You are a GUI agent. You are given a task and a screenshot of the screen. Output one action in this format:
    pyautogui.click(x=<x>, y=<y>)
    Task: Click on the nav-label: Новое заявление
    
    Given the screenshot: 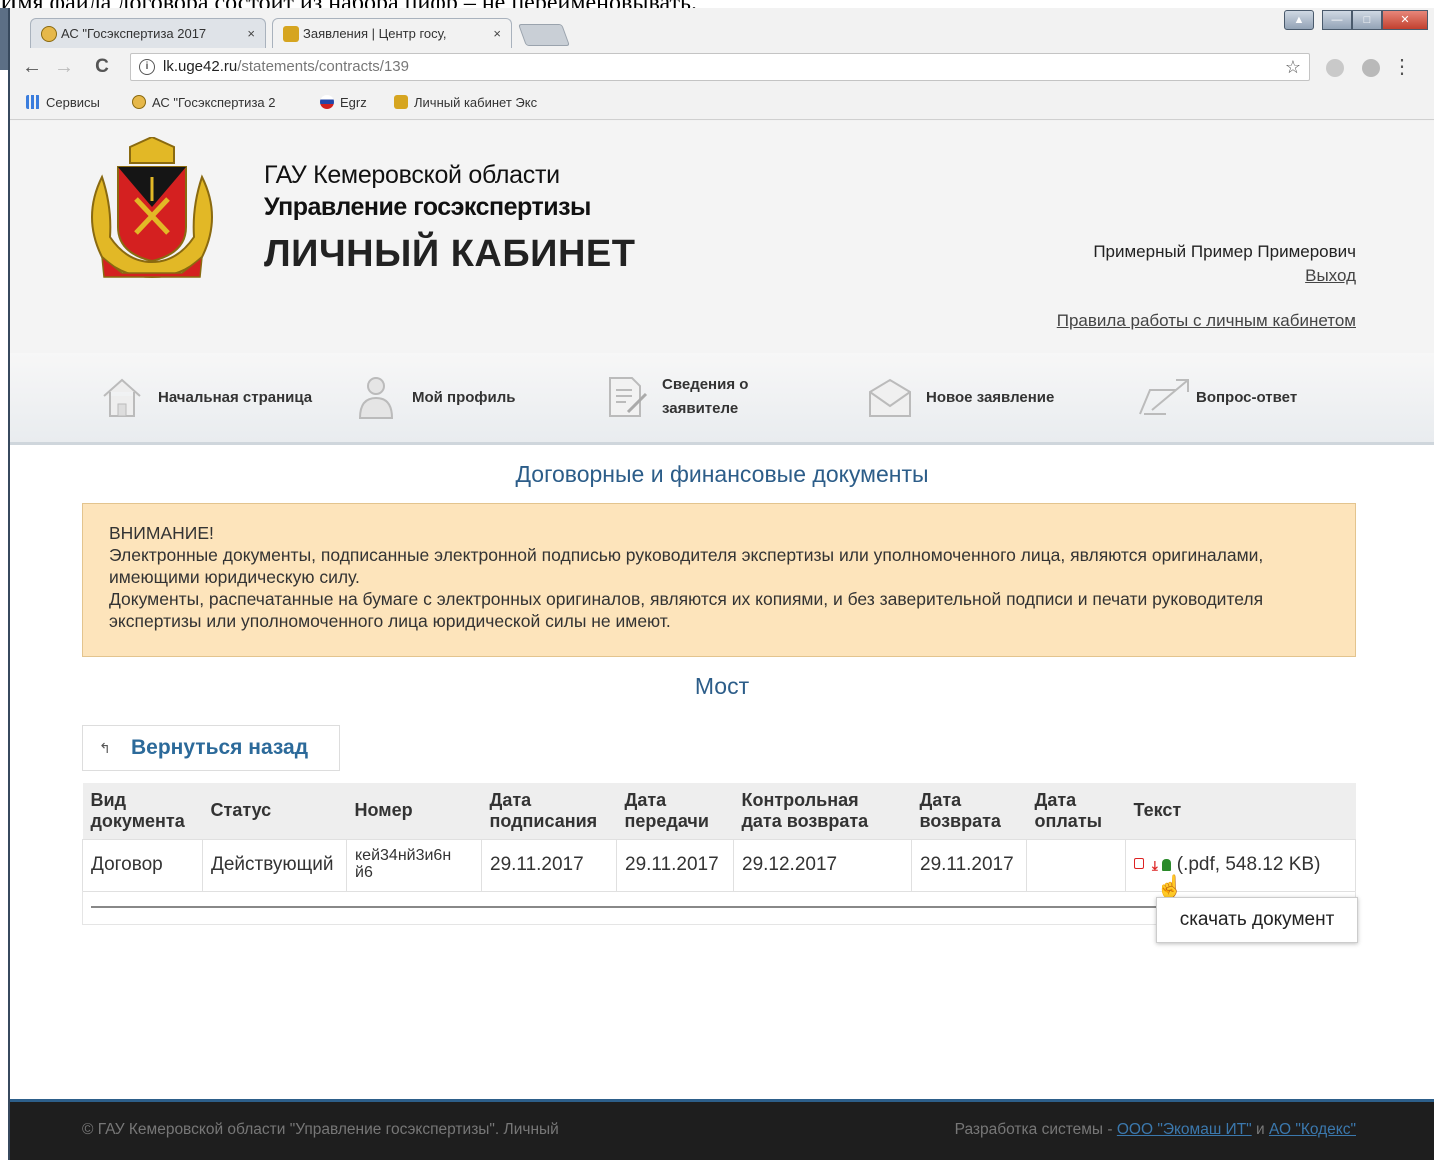 What is the action you would take?
    pyautogui.click(x=990, y=397)
    